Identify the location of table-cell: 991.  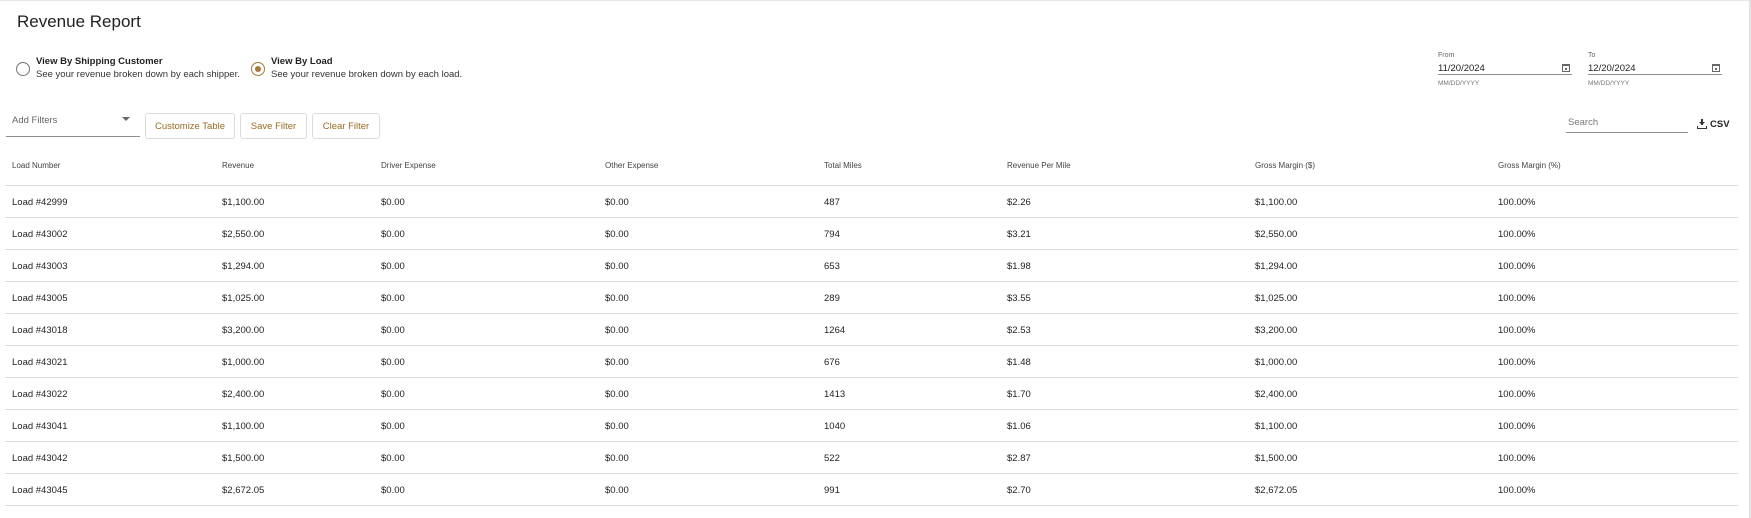
(832, 490).